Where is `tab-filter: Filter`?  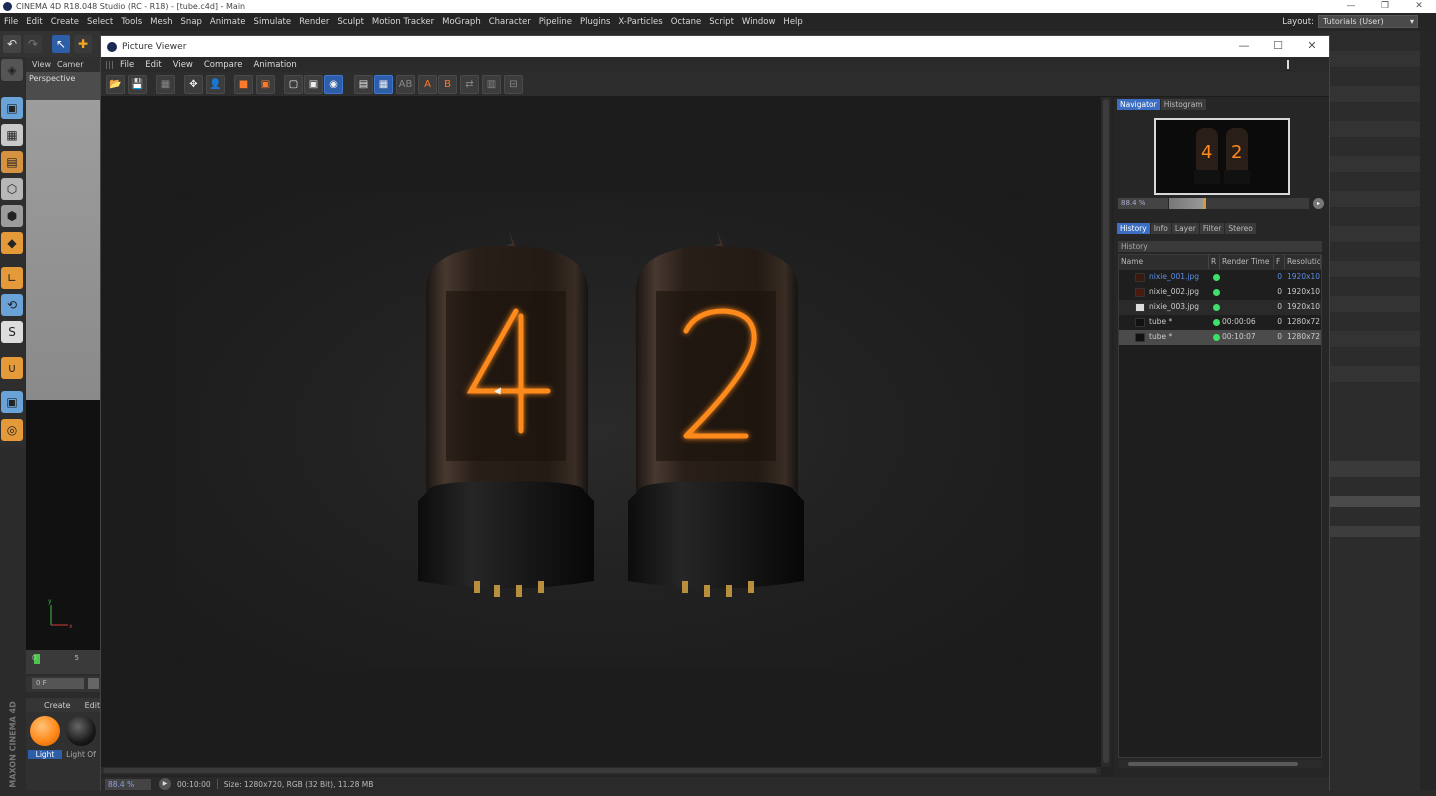 tab-filter: Filter is located at coordinates (1212, 228).